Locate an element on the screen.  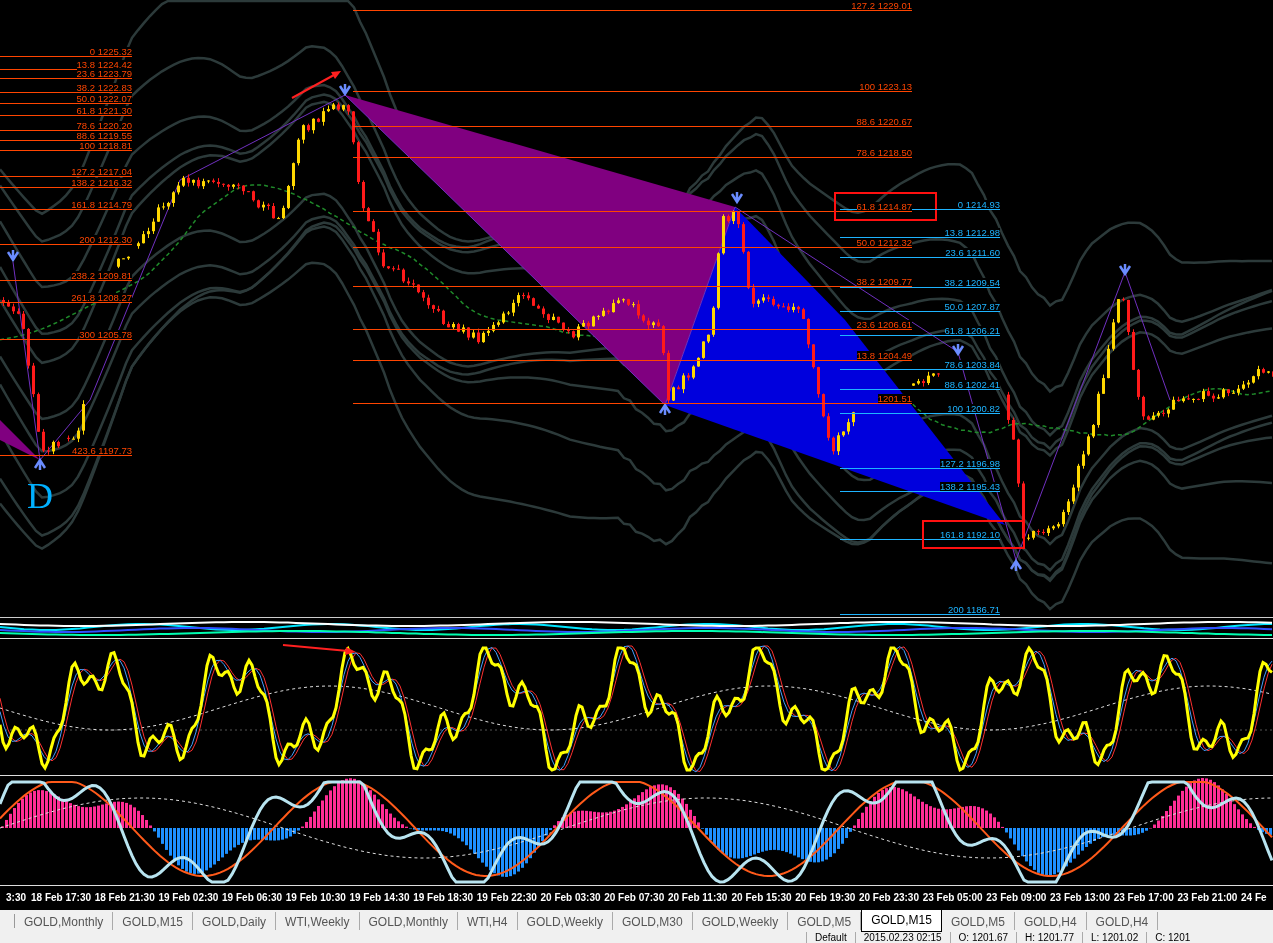
status-field: Default is located at coordinates (830, 937).